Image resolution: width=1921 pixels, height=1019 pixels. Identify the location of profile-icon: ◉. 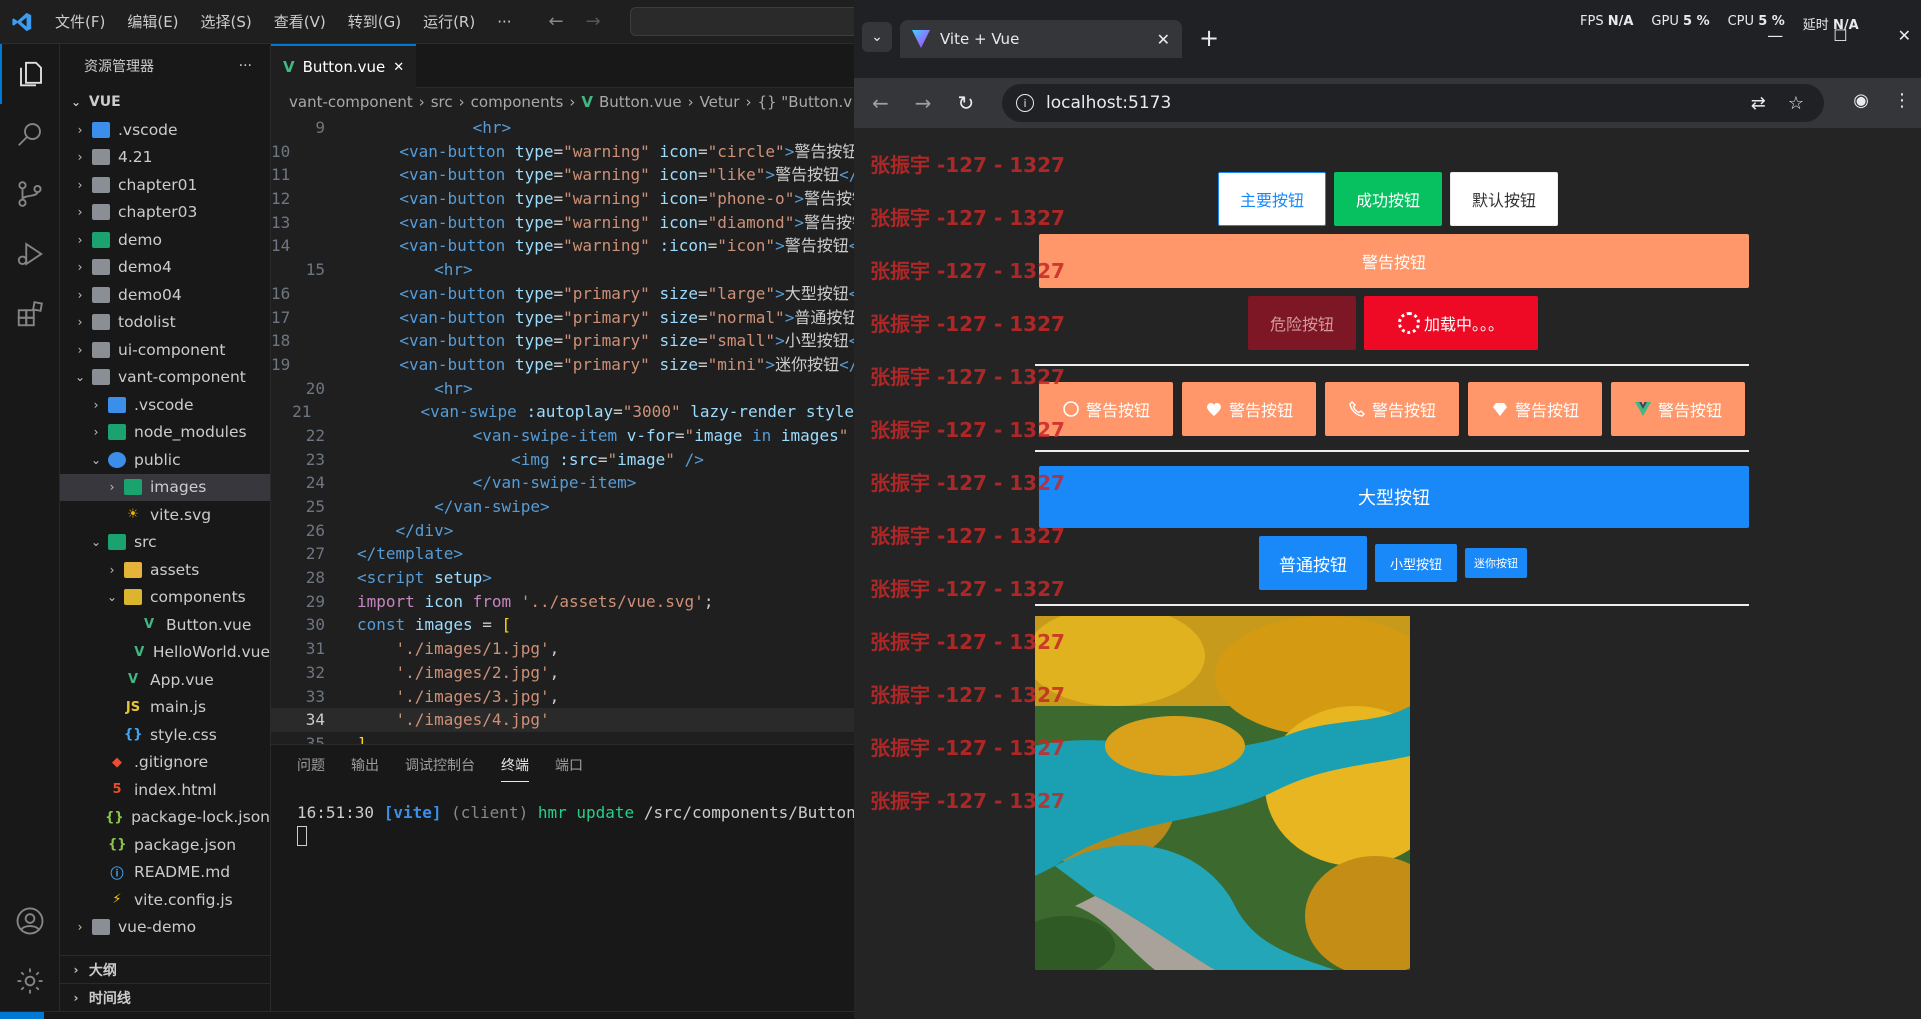
(1861, 100).